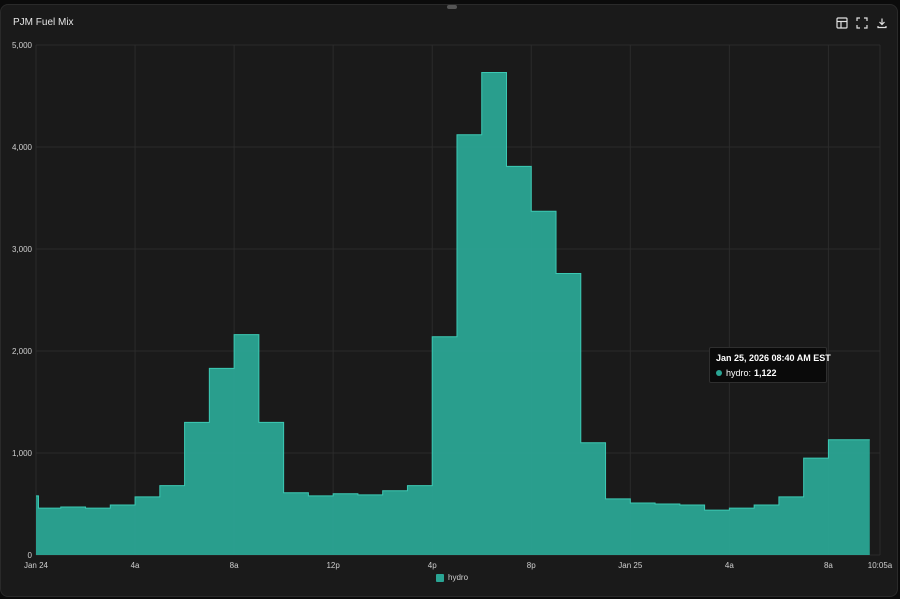 The image size is (900, 599). I want to click on tooltip-series-dot, so click(719, 373).